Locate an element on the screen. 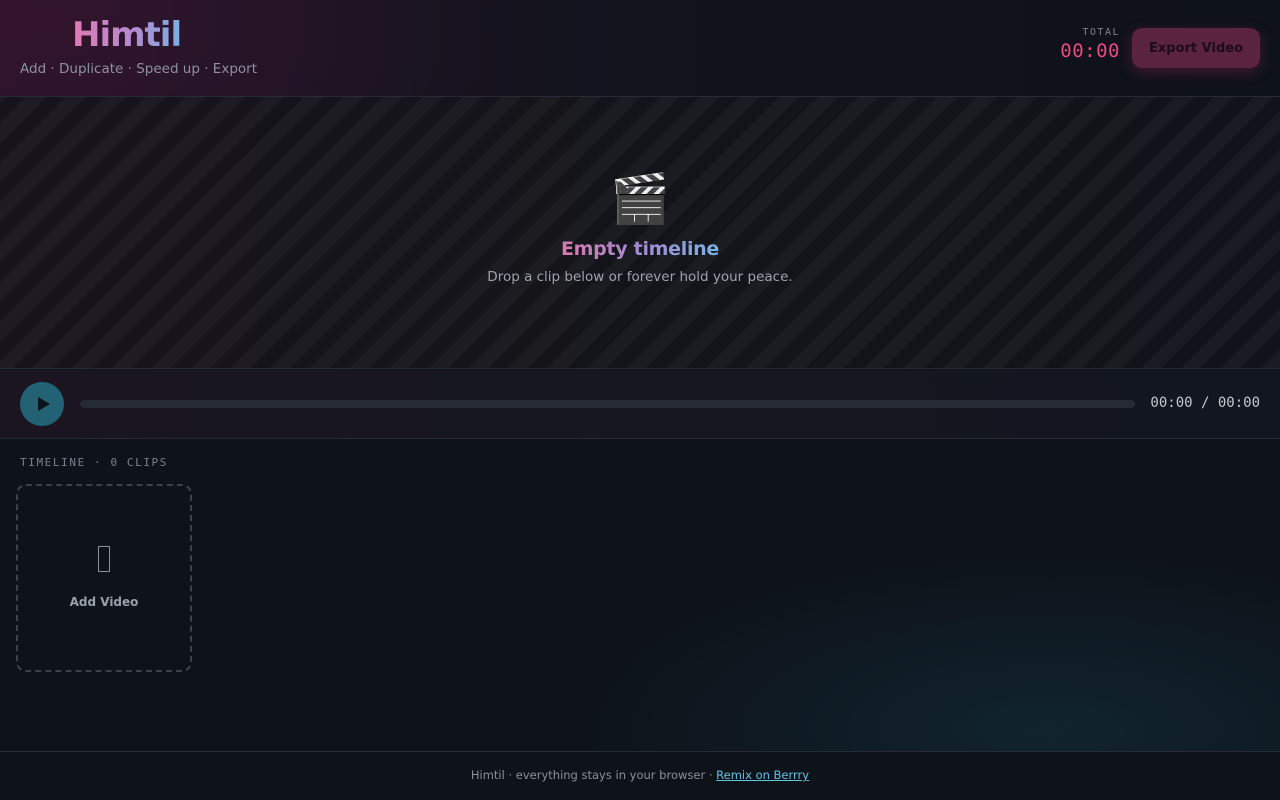  total-value: 00:00 is located at coordinates (1090, 51).